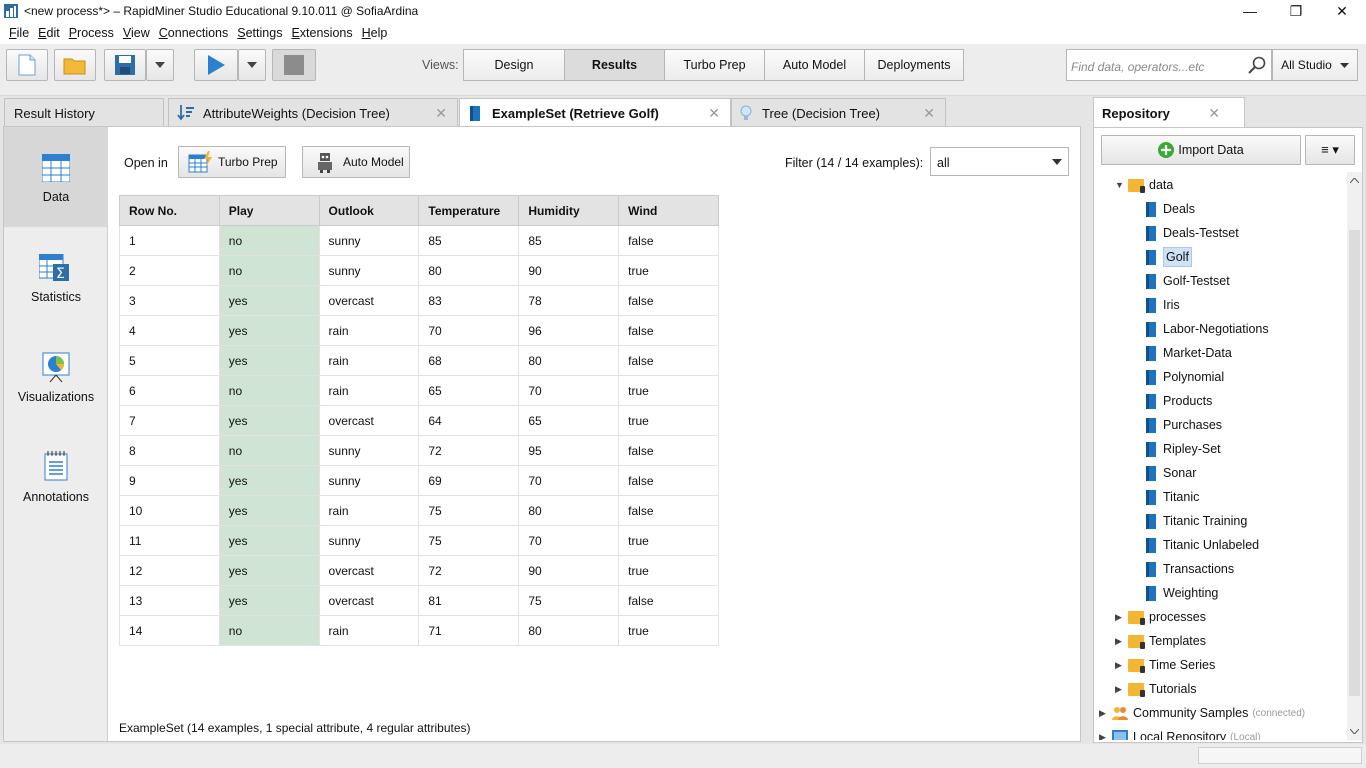 The image size is (1366, 768). What do you see at coordinates (814, 65) in the screenshot?
I see `view-auto-model-button: Auto Model` at bounding box center [814, 65].